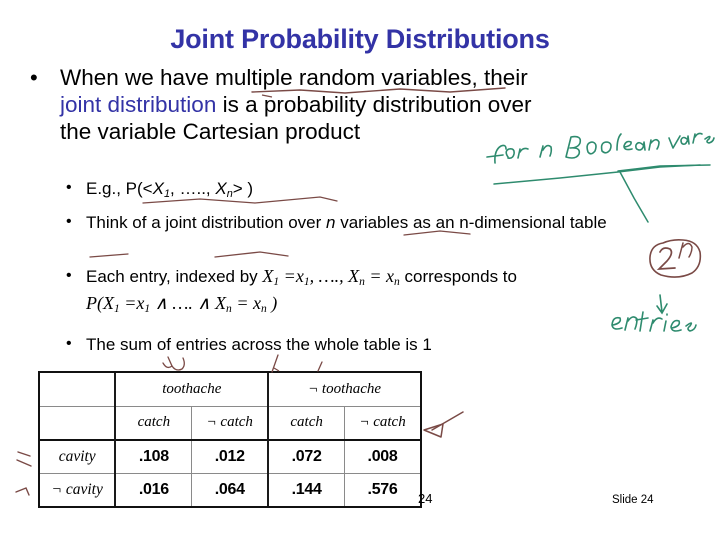  What do you see at coordinates (153, 456) in the screenshot?
I see `cell-cavity-toothache-catch: .108` at bounding box center [153, 456].